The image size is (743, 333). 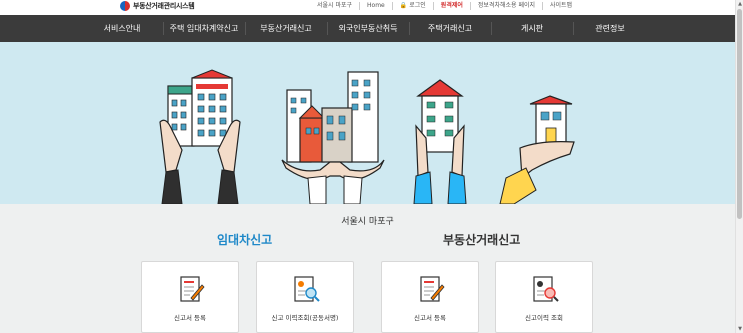 What do you see at coordinates (403, 5) in the screenshot?
I see `lock-icon: 🔒` at bounding box center [403, 5].